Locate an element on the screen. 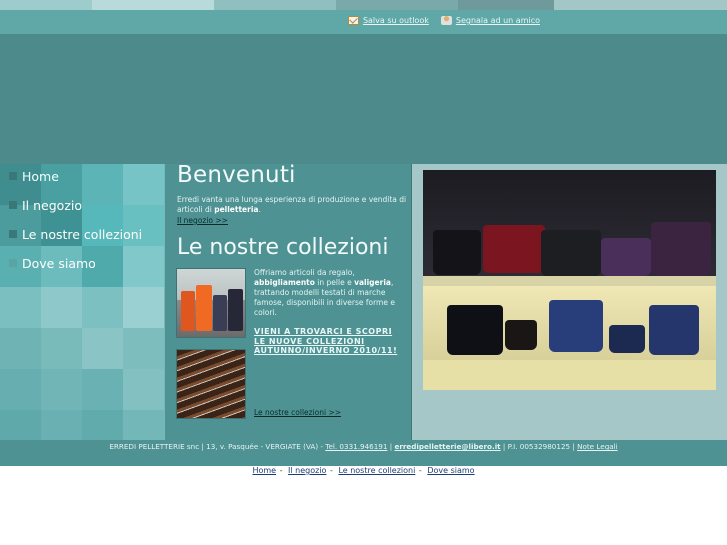 This screenshot has width=727, height=545. envelope-icon is located at coordinates (353, 20).